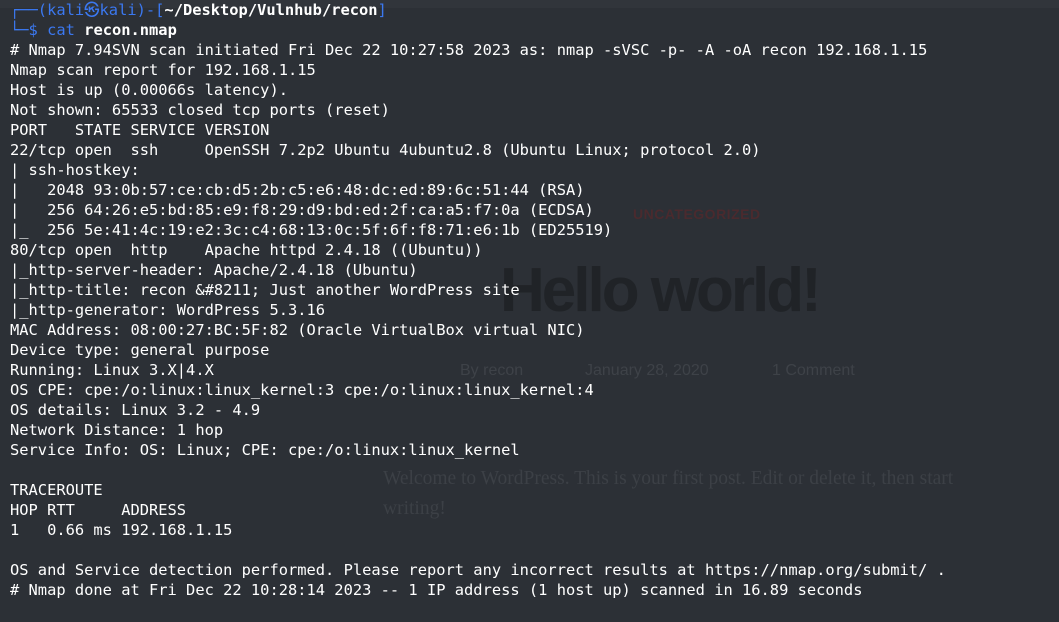 The height and width of the screenshot is (622, 1059). What do you see at coordinates (140, 130) in the screenshot?
I see `output-line: PORT STATE SERVICE VERSION` at bounding box center [140, 130].